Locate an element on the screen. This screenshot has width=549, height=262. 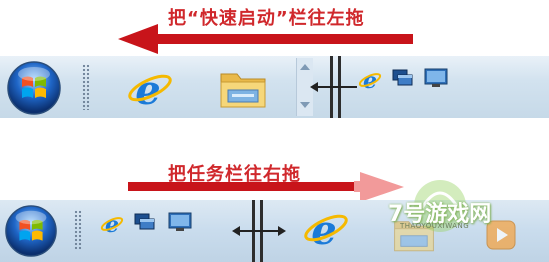
resize-left-arrow-icon is located at coordinates (333, 87).